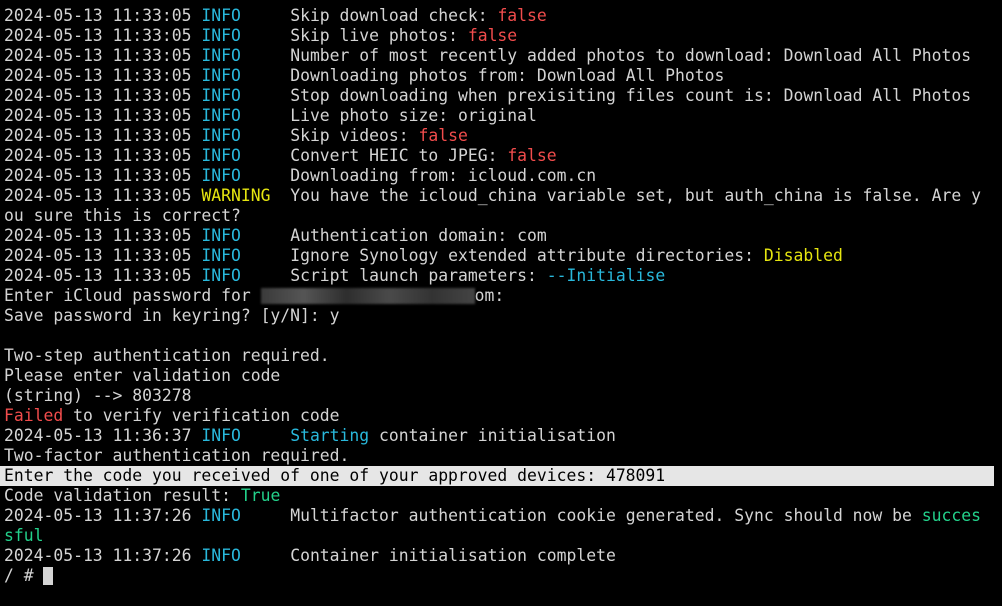 Image resolution: width=1002 pixels, height=606 pixels. What do you see at coordinates (177, 455) in the screenshot?
I see `two-factor-required: Two-factor authentication required.` at bounding box center [177, 455].